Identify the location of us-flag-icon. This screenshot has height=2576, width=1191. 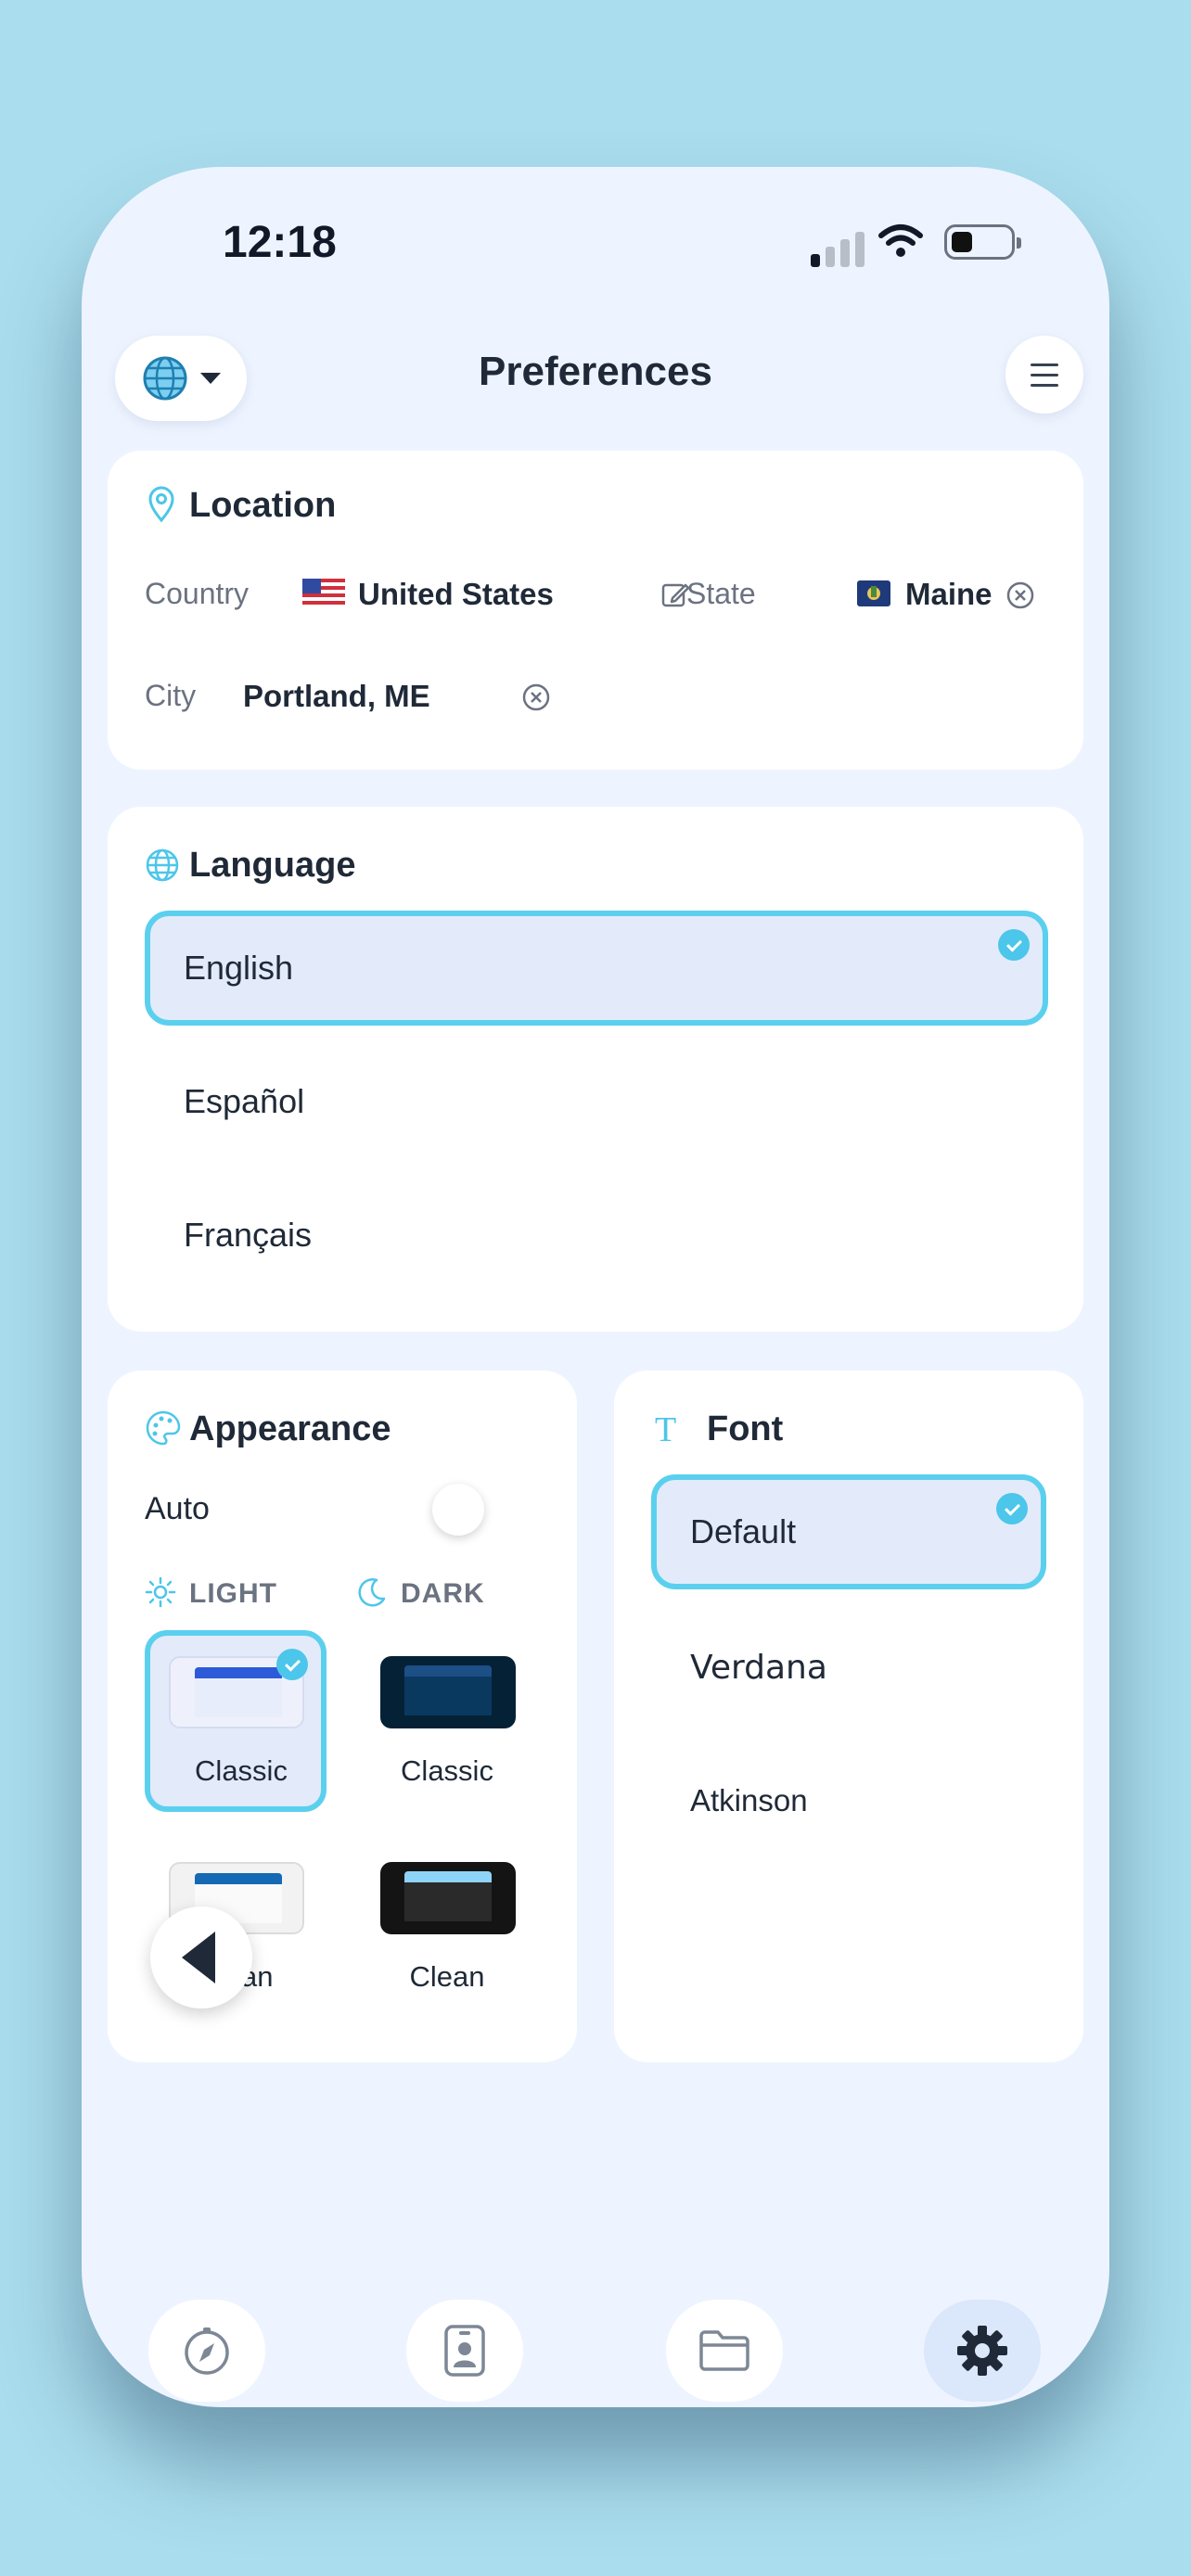
(323, 593).